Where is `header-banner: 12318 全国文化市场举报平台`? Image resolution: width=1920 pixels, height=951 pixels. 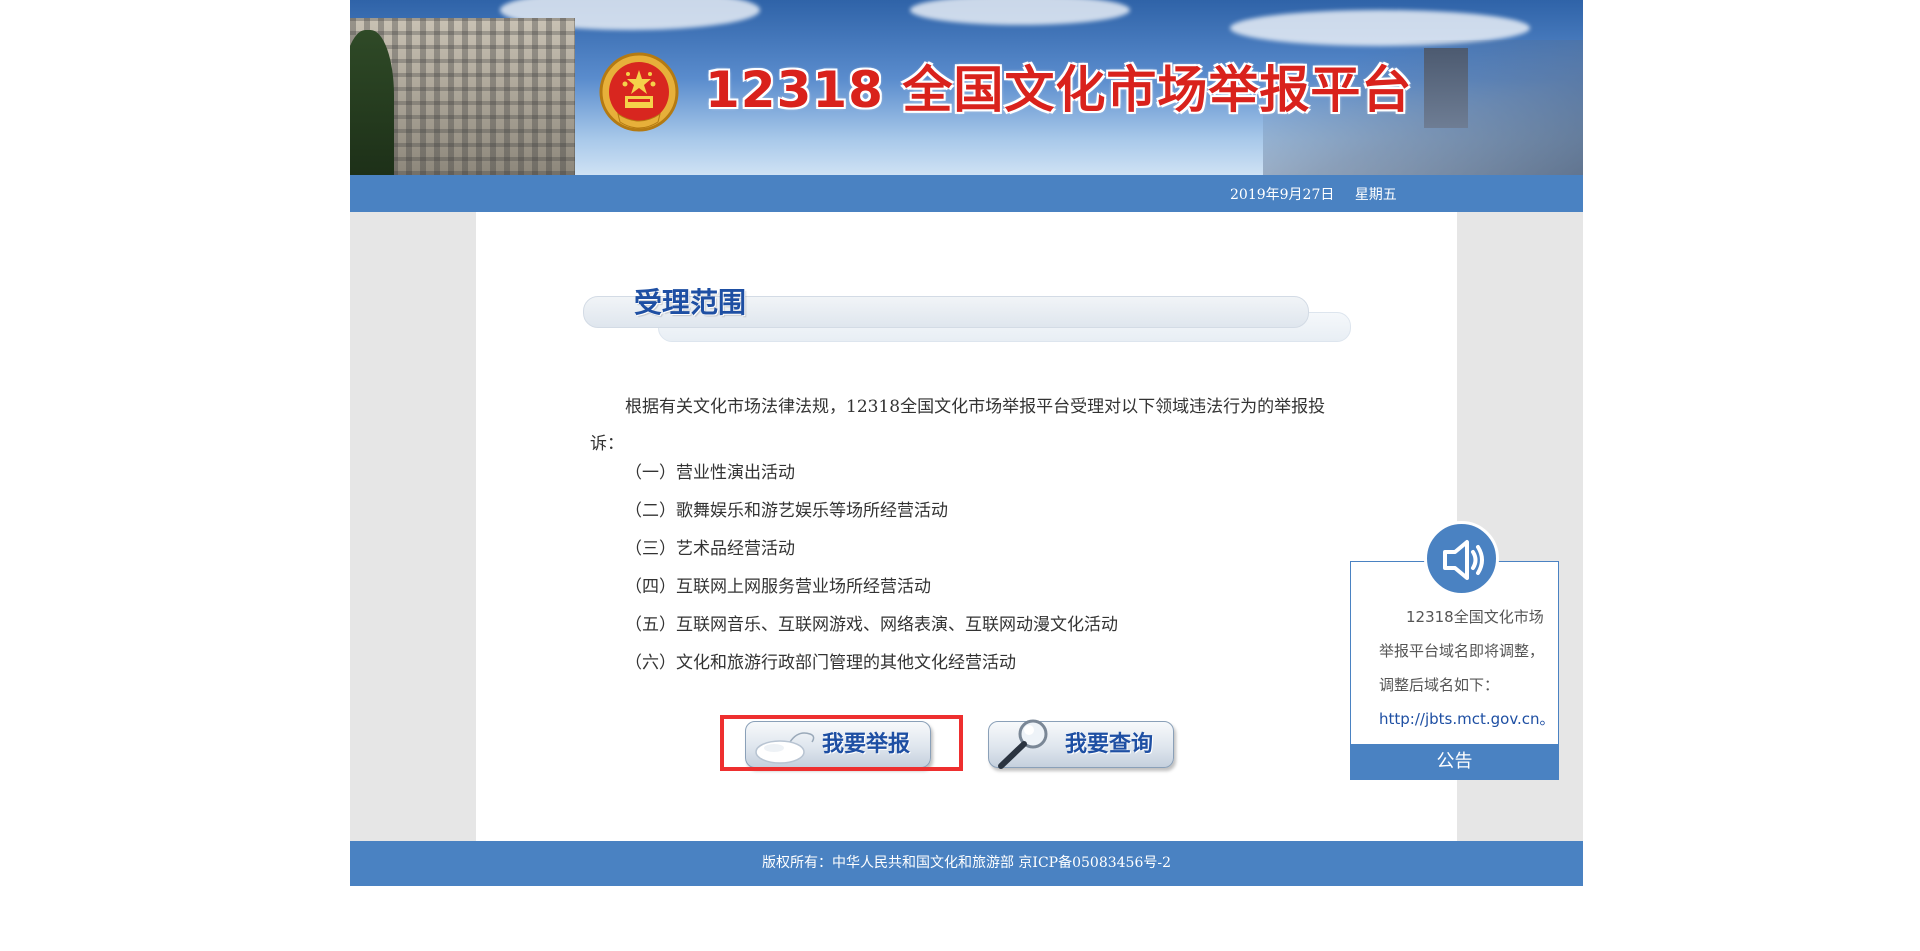 header-banner: 12318 全国文化市场举报平台 is located at coordinates (966, 87).